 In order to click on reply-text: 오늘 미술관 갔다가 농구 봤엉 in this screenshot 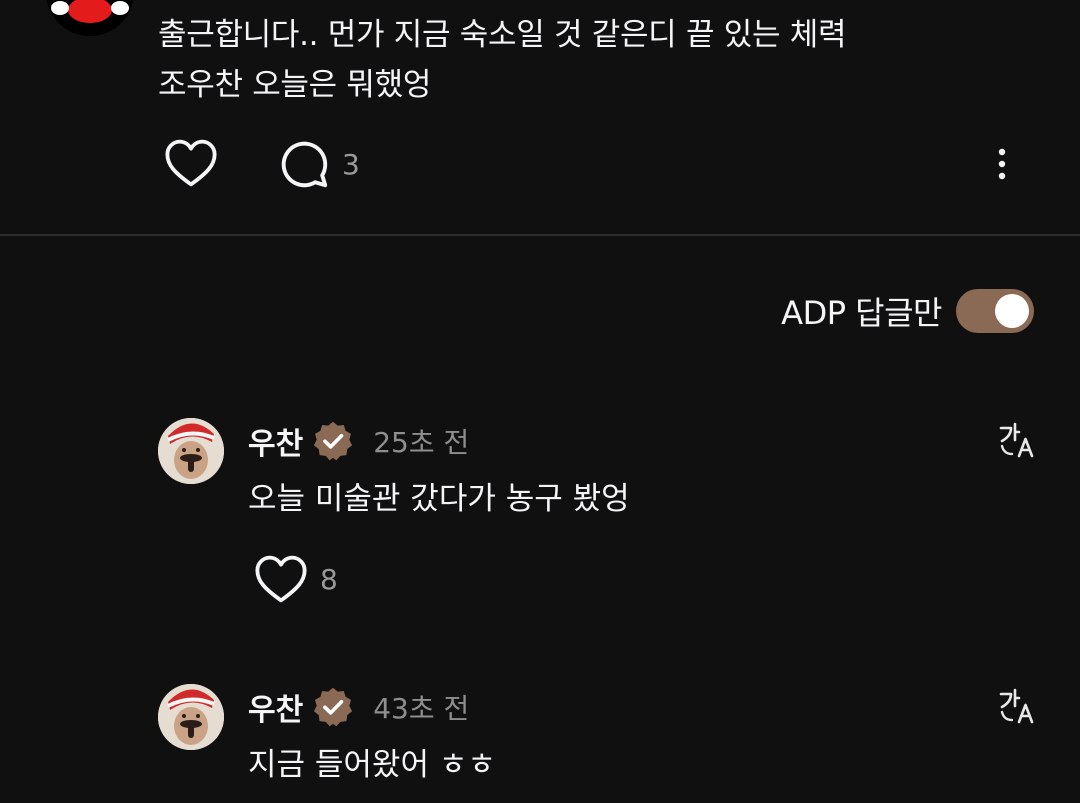, I will do `click(439, 499)`.